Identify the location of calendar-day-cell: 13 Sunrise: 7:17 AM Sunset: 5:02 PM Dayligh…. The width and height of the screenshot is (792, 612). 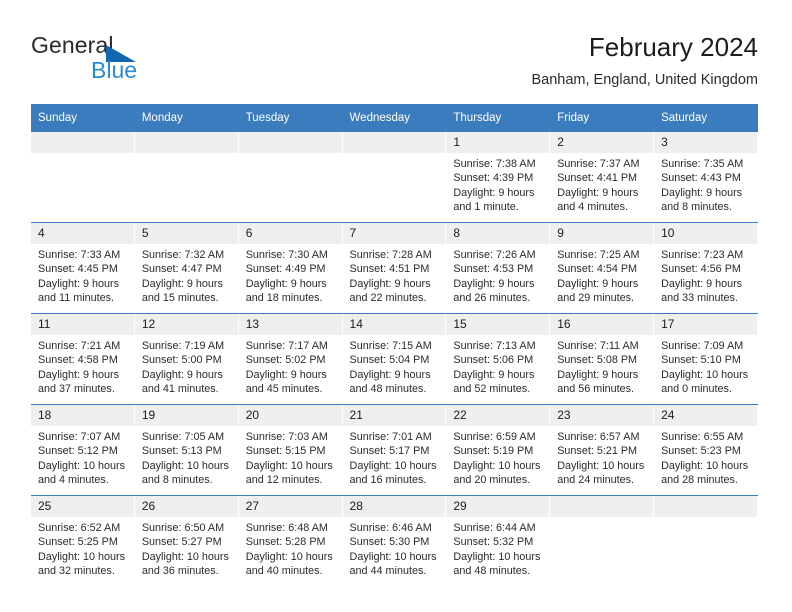
(290, 359).